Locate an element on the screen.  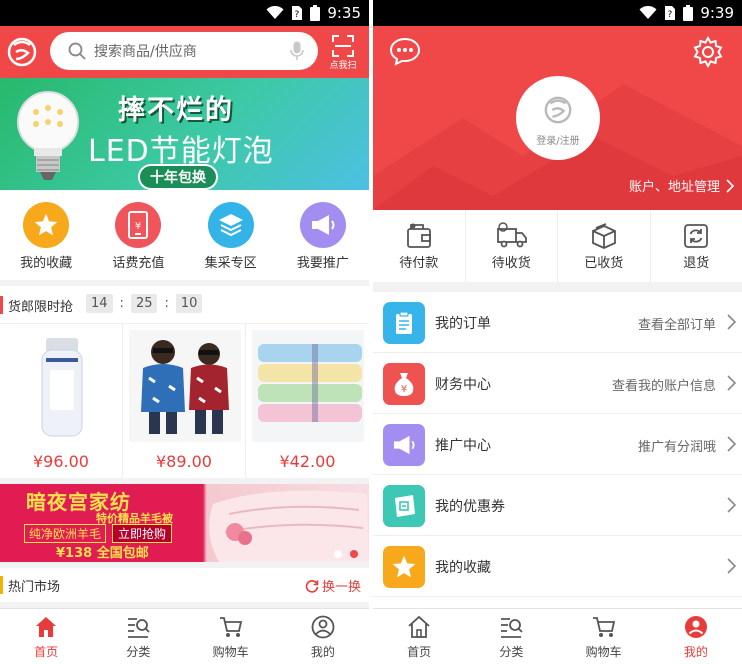
account-address-link: 账户、地址管理 is located at coordinates (681, 185).